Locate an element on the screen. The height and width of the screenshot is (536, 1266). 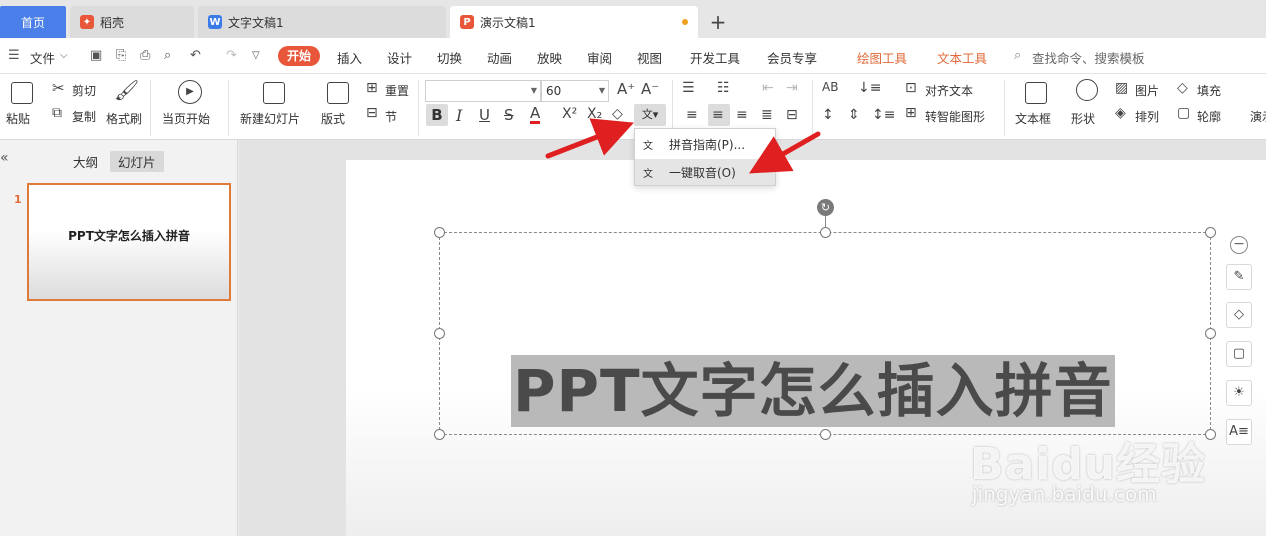
save-icon: ▣ is located at coordinates (98, 56).